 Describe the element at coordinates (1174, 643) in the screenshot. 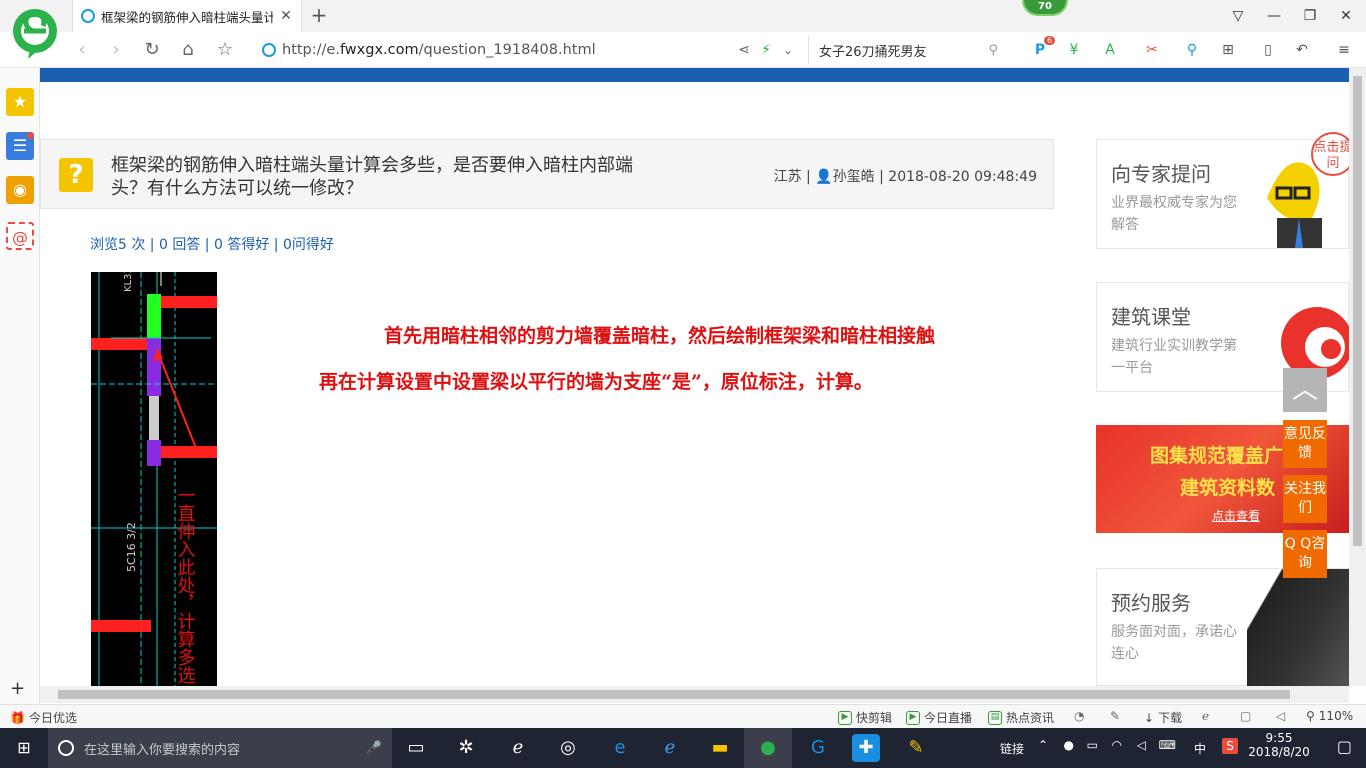

I see `card-subtitle: 服务面对面，承诺心连心` at that location.